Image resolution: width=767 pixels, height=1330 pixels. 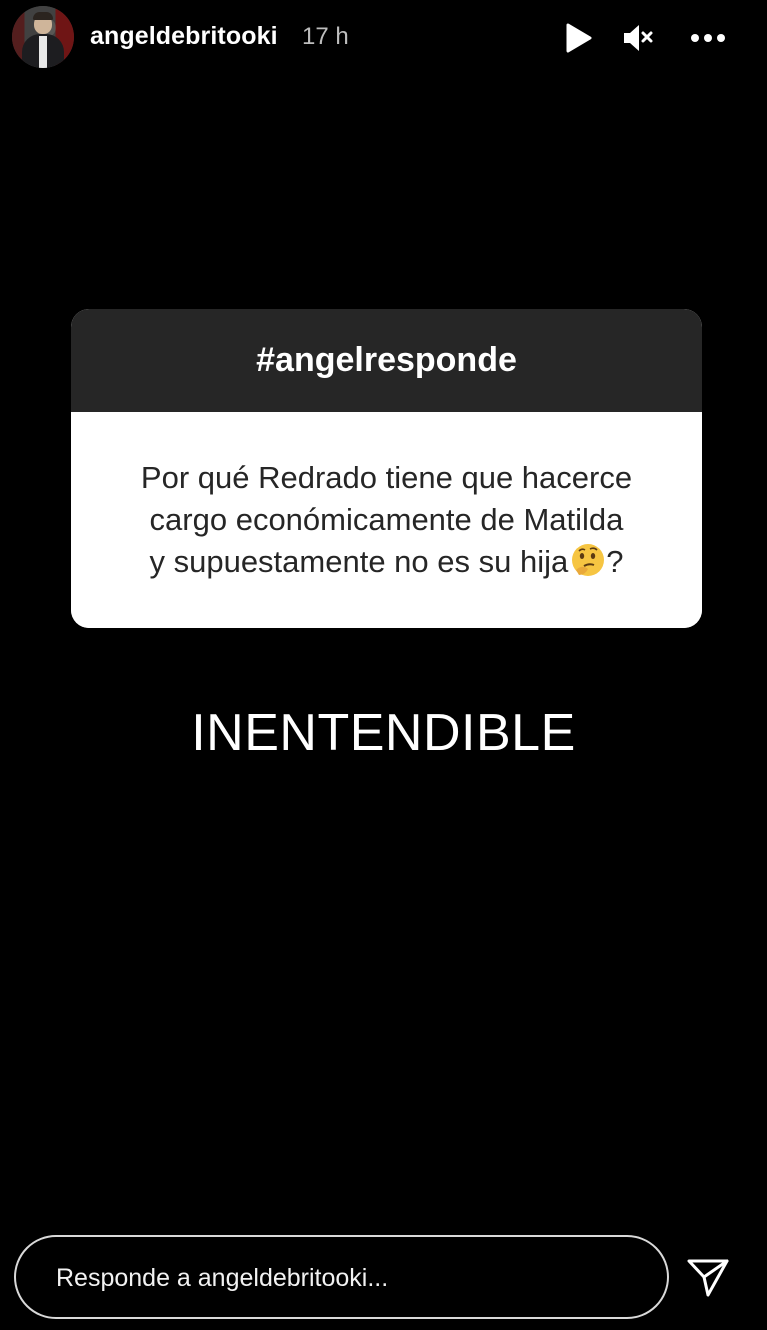 I want to click on question-line-2: cargo económicamente de Matilda, so click(x=386, y=519).